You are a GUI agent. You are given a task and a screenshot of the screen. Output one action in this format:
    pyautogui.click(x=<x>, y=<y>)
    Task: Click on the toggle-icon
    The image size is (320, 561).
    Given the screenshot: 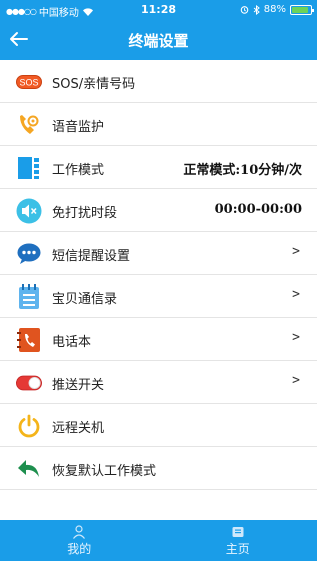 What is the action you would take?
    pyautogui.click(x=29, y=383)
    